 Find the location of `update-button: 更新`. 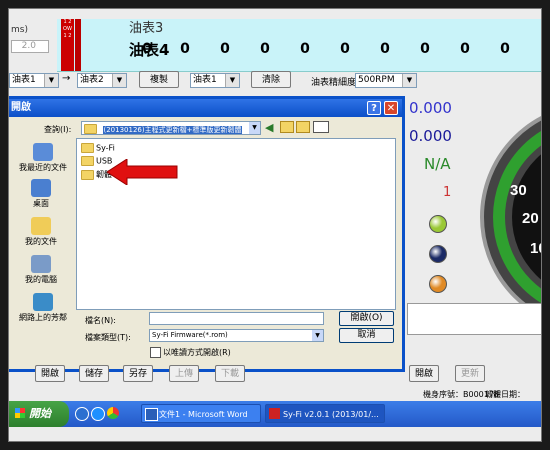

update-button: 更新 is located at coordinates (470, 373).